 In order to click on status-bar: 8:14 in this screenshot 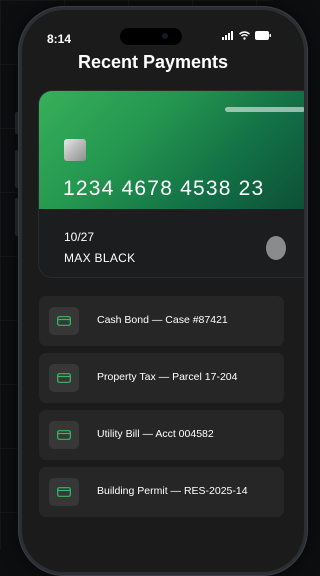, I will do `click(163, 28)`.